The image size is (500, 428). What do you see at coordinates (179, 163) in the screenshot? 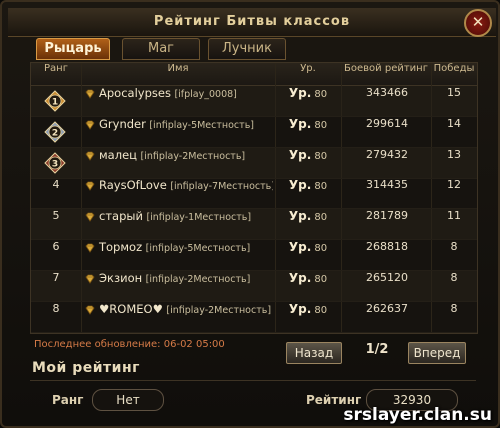
I see `player-name-cell: малец [infiplay-2Местность]` at bounding box center [179, 163].